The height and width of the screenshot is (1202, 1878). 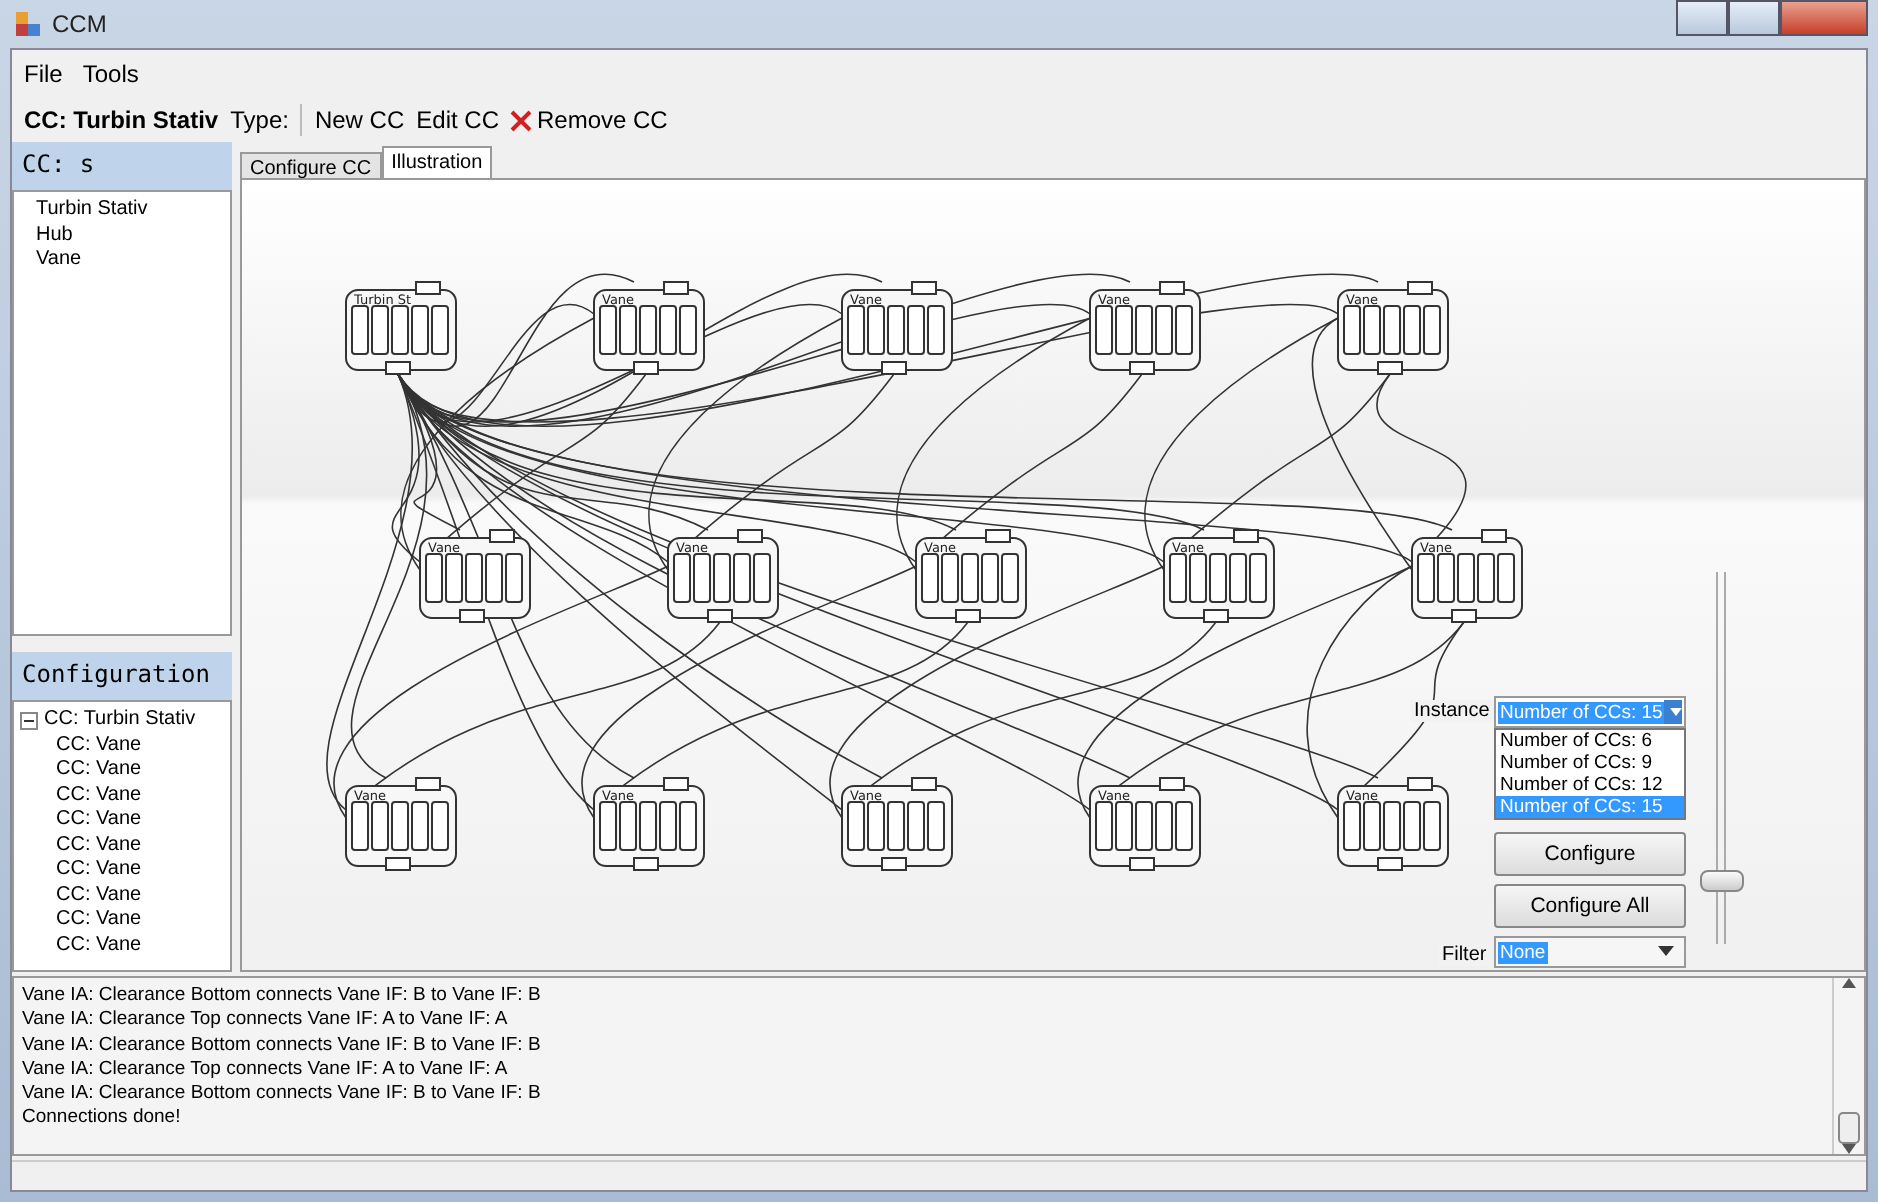 I want to click on panel-header: Configuration, so click(x=122, y=676).